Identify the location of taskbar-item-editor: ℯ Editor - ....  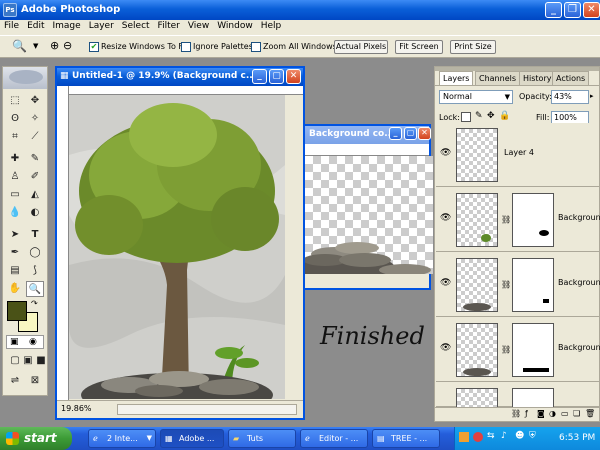
(334, 438).